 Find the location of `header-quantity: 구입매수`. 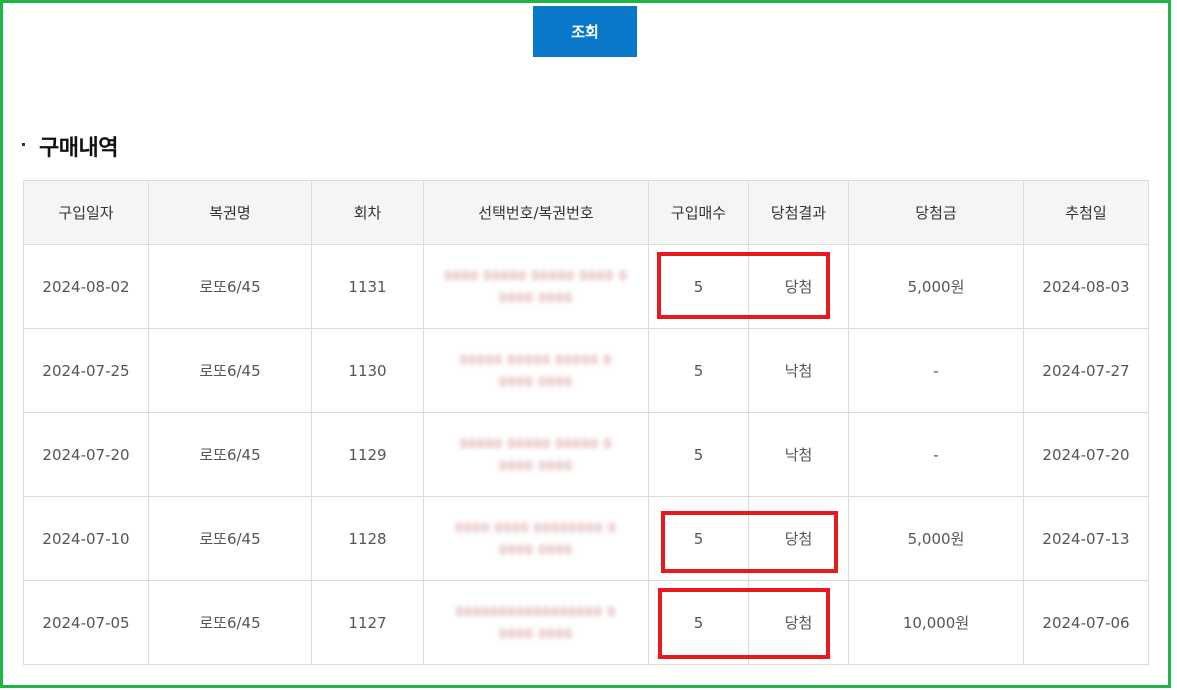

header-quantity: 구입매수 is located at coordinates (698, 212).